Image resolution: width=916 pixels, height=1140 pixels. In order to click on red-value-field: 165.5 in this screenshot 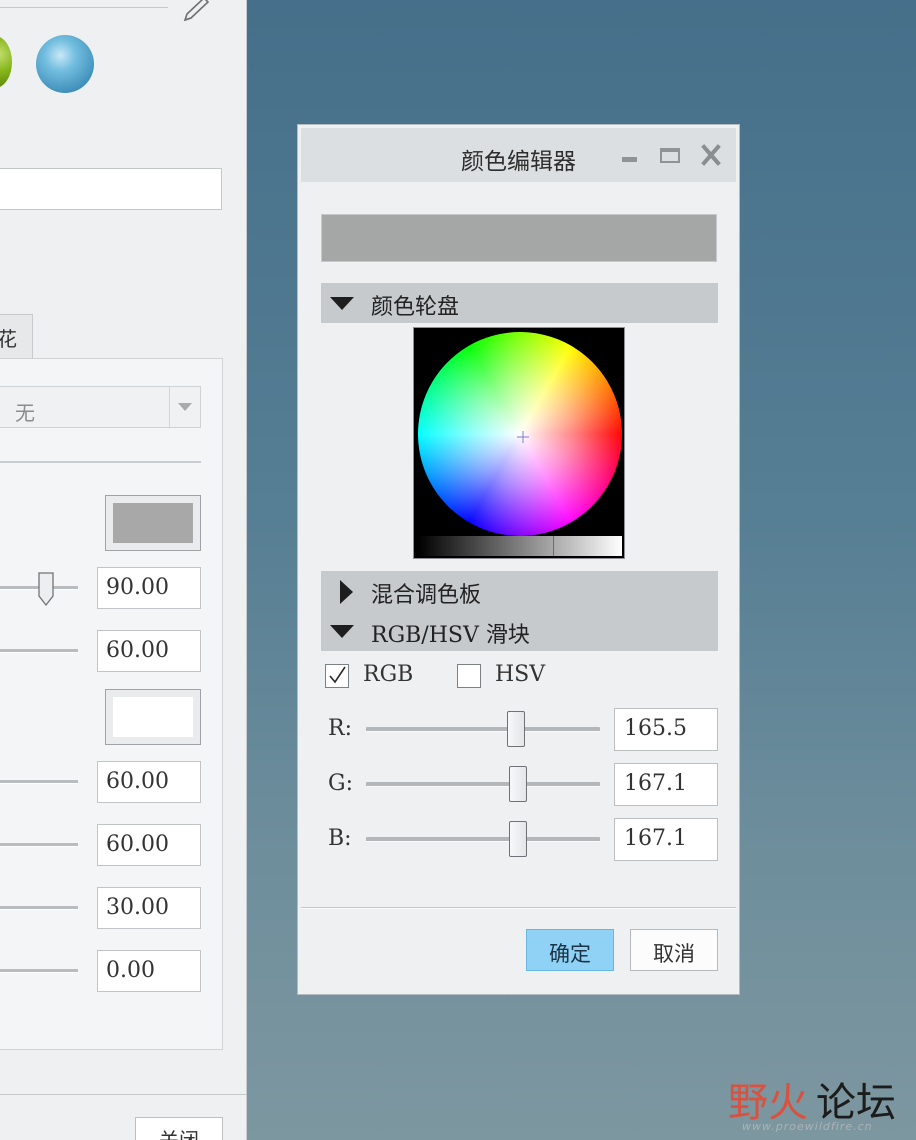, I will do `click(666, 729)`.